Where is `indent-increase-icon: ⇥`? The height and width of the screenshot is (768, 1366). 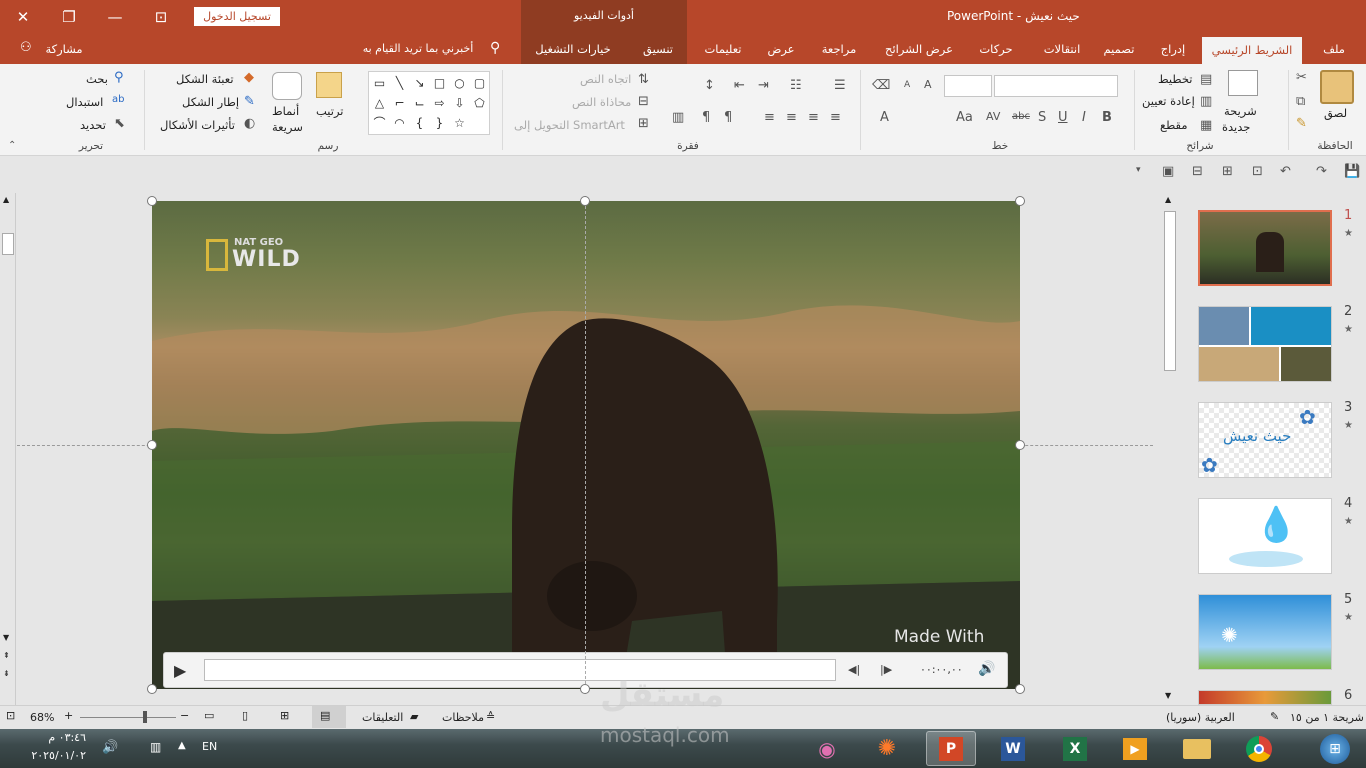 indent-increase-icon: ⇥ is located at coordinates (763, 85).